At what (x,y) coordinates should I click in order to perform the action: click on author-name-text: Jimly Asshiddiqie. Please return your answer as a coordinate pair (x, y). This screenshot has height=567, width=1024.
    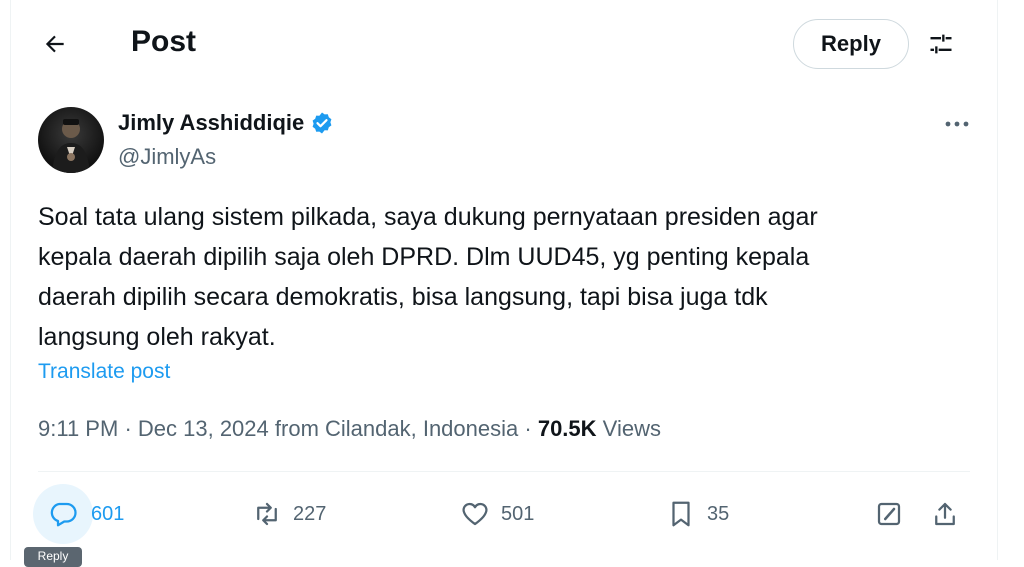
    Looking at the image, I should click on (211, 122).